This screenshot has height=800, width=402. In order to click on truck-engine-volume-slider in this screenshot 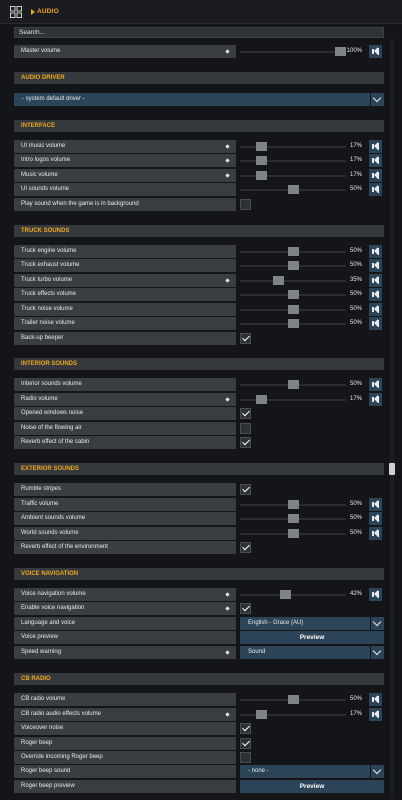, I will do `click(293, 251)`.